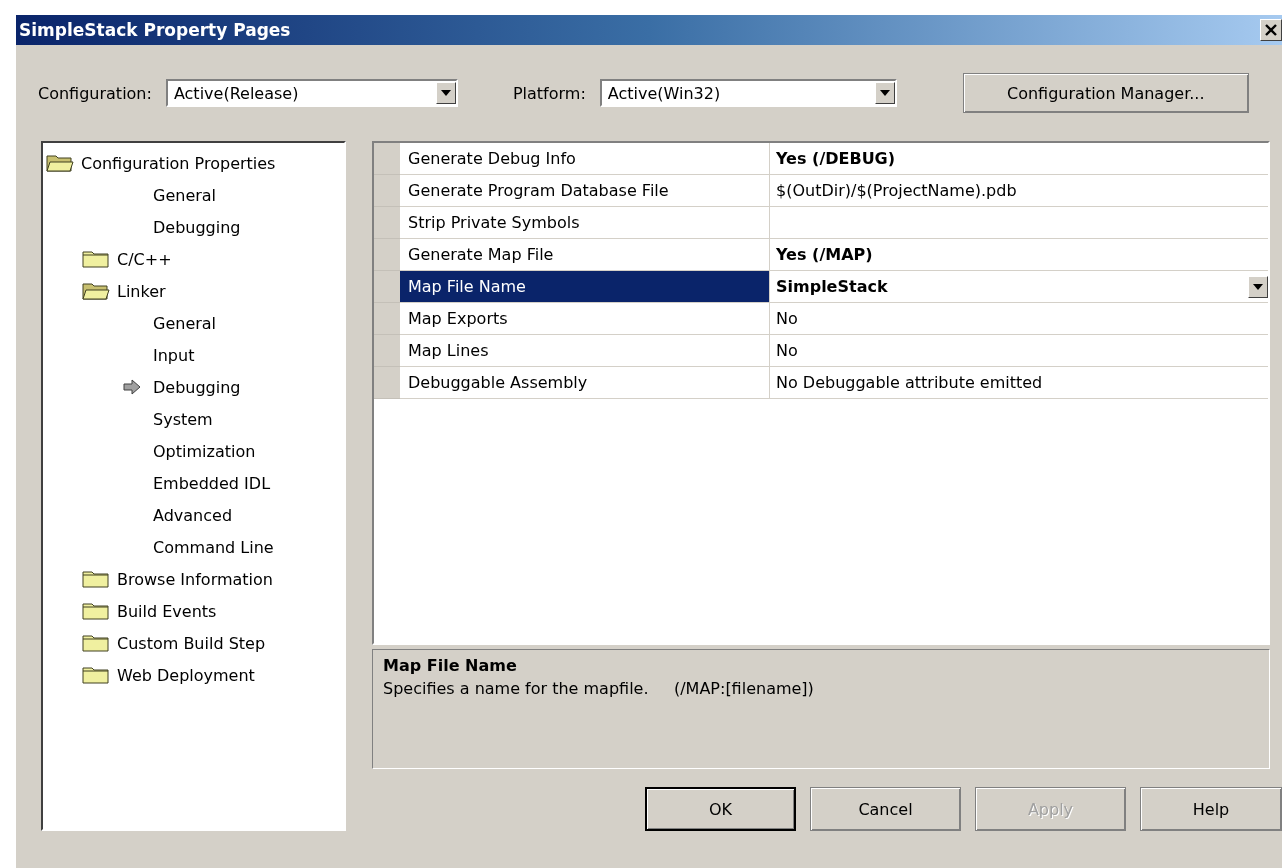 The width and height of the screenshot is (1282, 868). I want to click on configuration-label: Configuration:, so click(95, 93).